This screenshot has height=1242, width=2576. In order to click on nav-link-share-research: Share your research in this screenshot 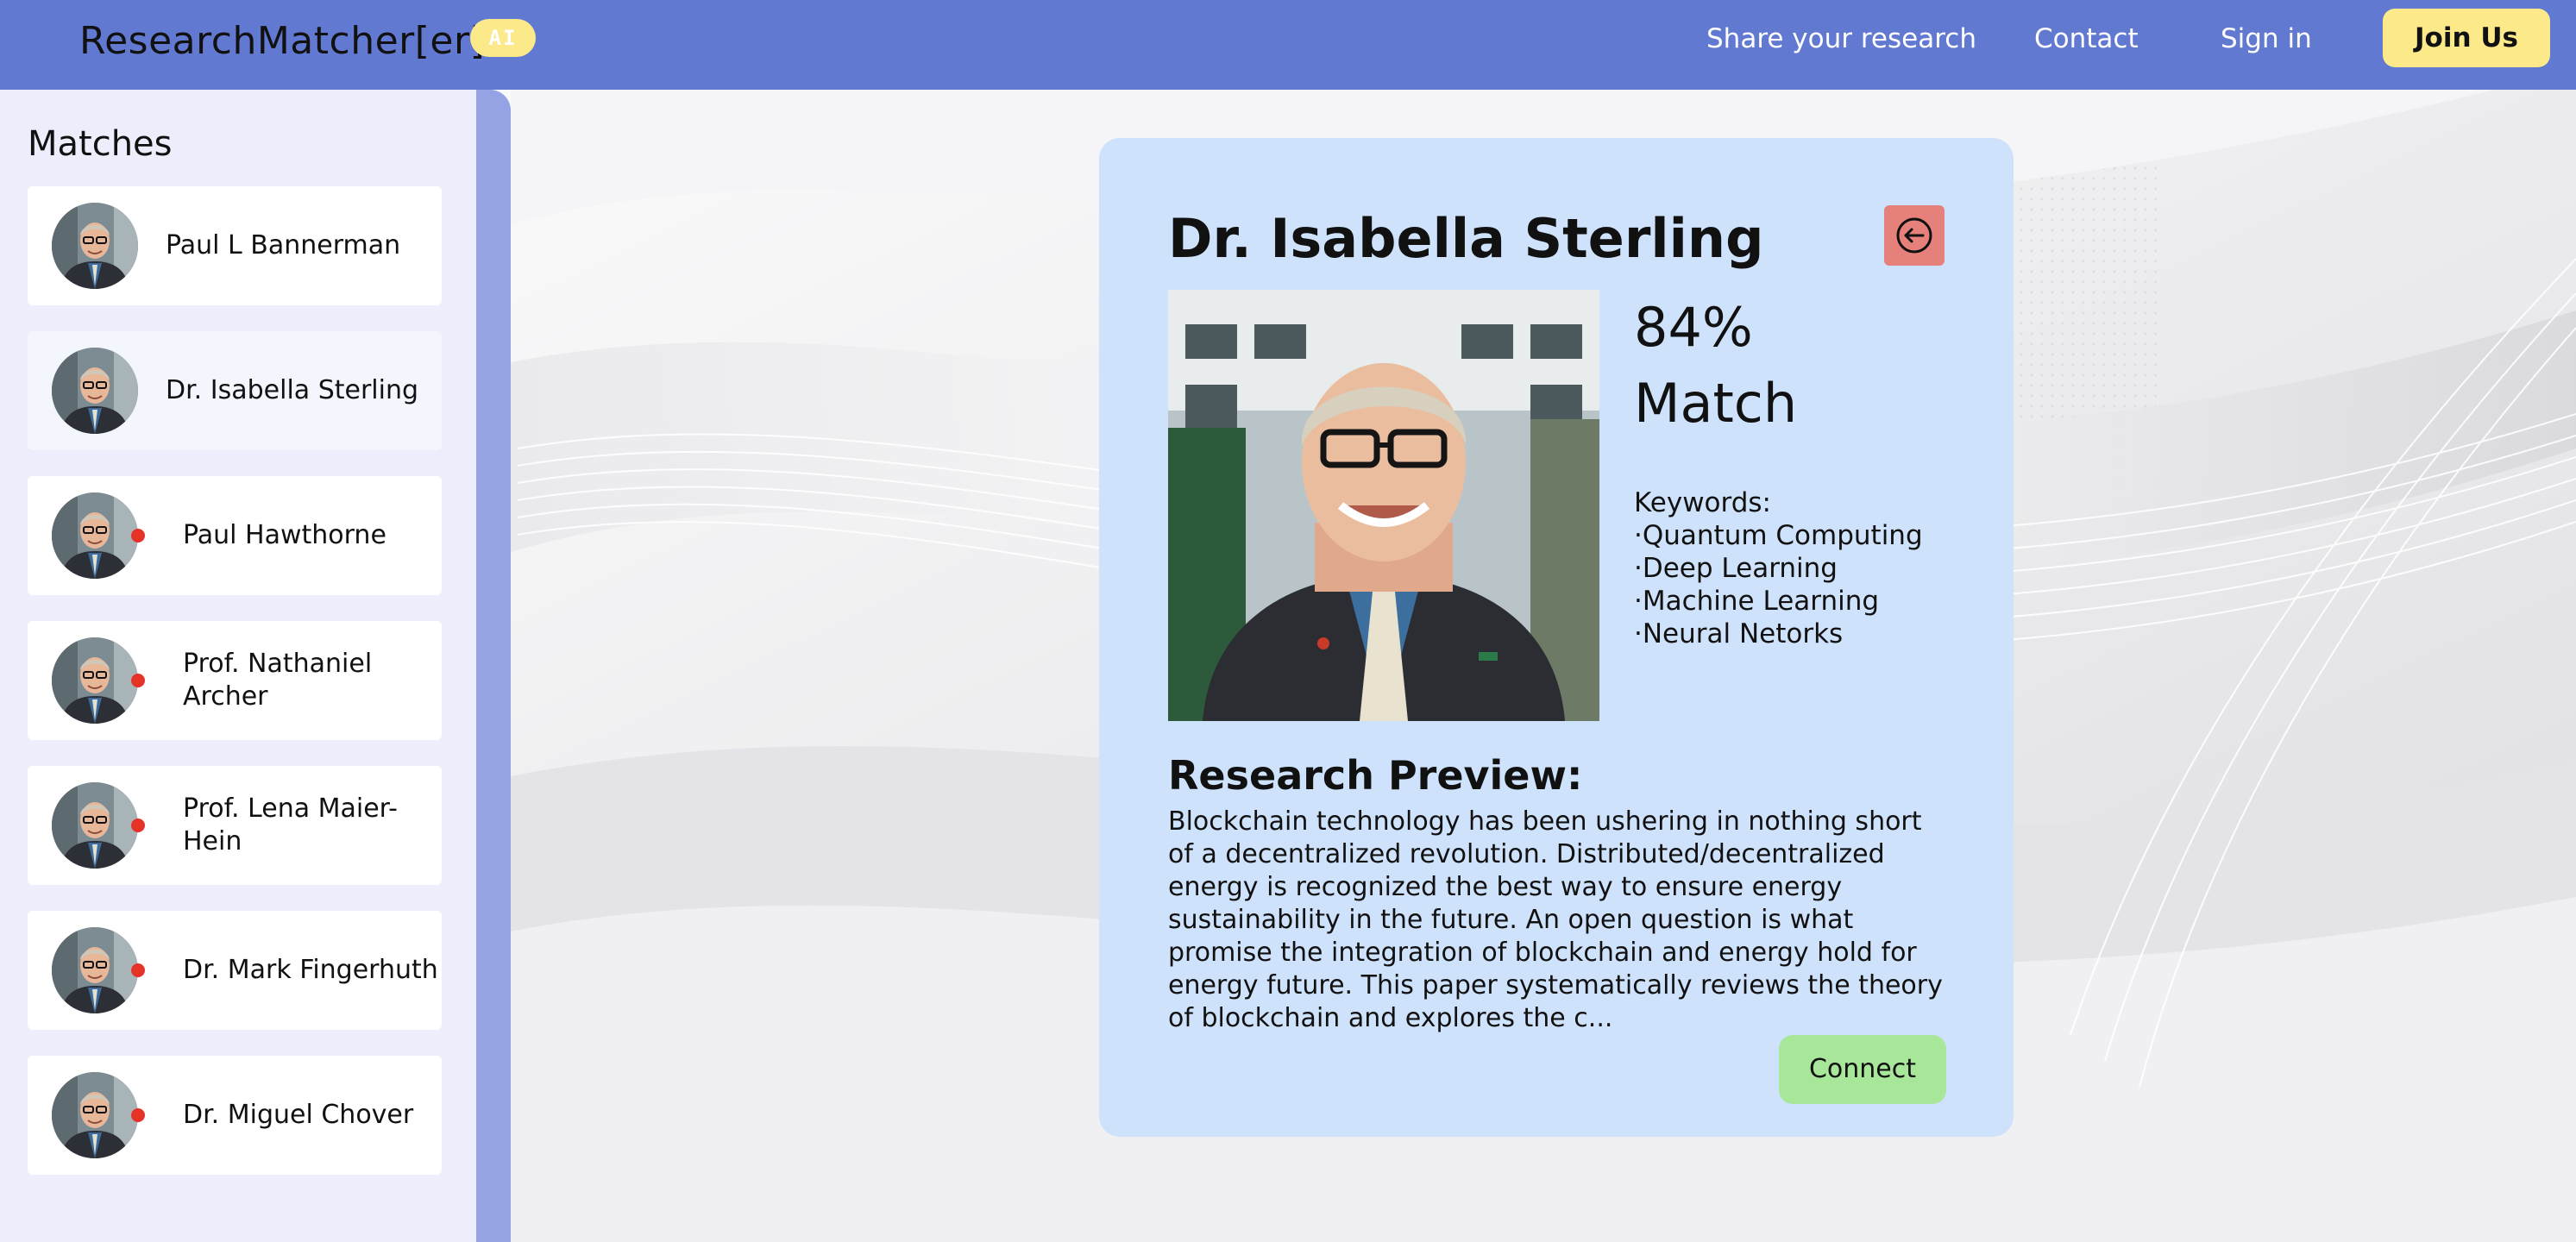, I will do `click(1841, 39)`.